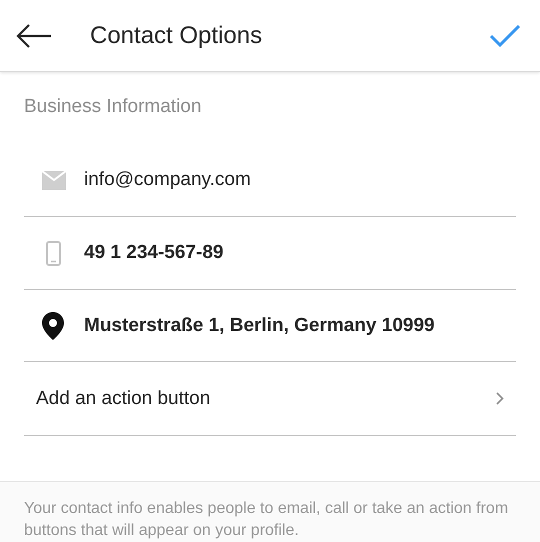 This screenshot has width=540, height=542. Describe the element at coordinates (113, 106) in the screenshot. I see `section-title: Business Information` at that location.